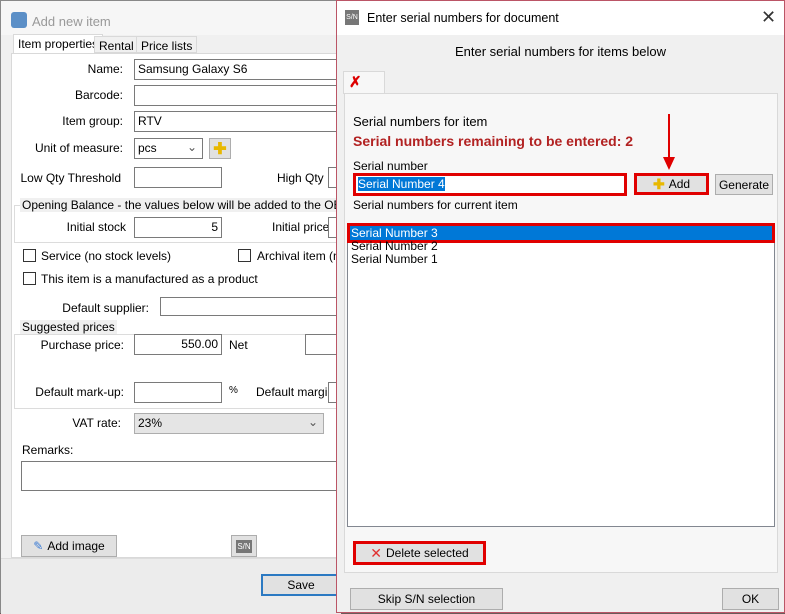  What do you see at coordinates (244, 255) in the screenshot?
I see `archival-checkbox` at bounding box center [244, 255].